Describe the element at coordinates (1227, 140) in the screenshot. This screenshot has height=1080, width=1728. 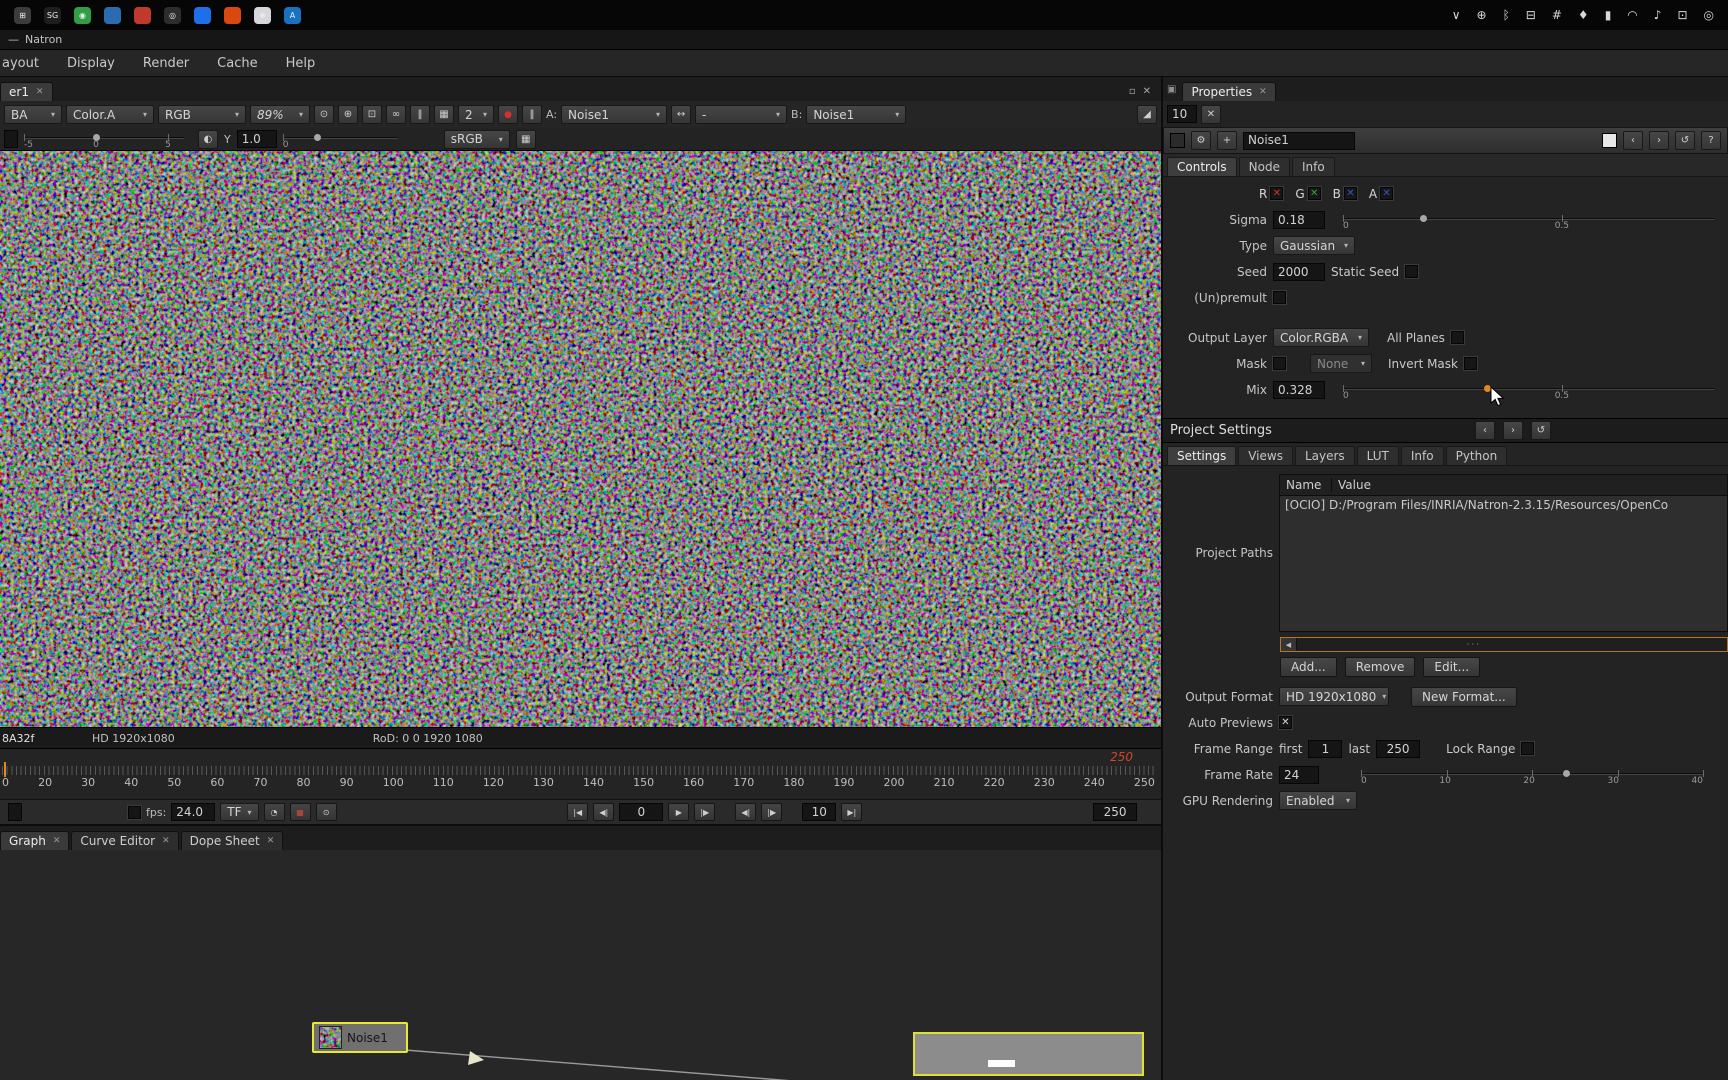
I see `node-script-icon: +` at that location.